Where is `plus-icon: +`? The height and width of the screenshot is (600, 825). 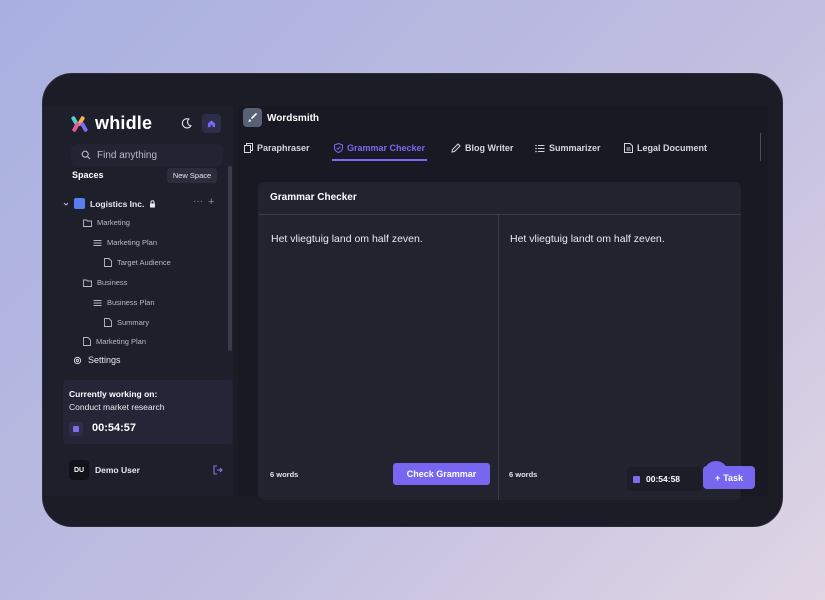 plus-icon: + is located at coordinates (717, 477).